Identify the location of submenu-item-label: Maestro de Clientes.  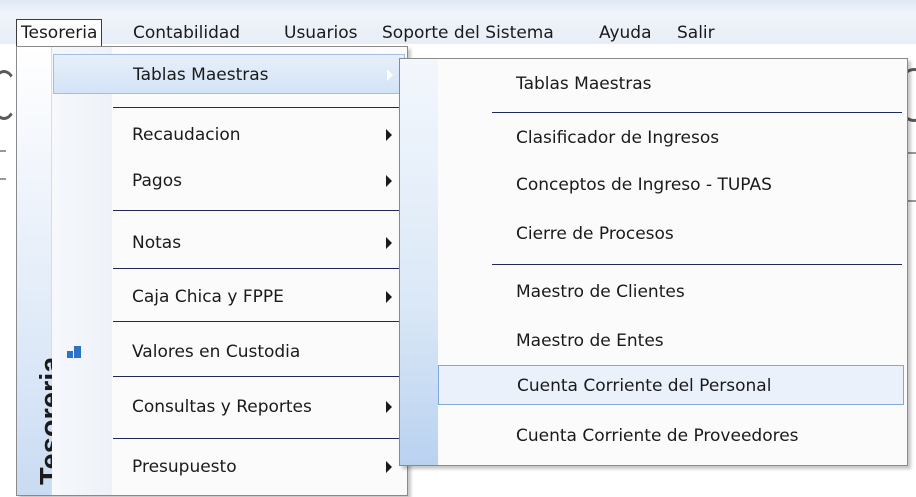
(600, 292).